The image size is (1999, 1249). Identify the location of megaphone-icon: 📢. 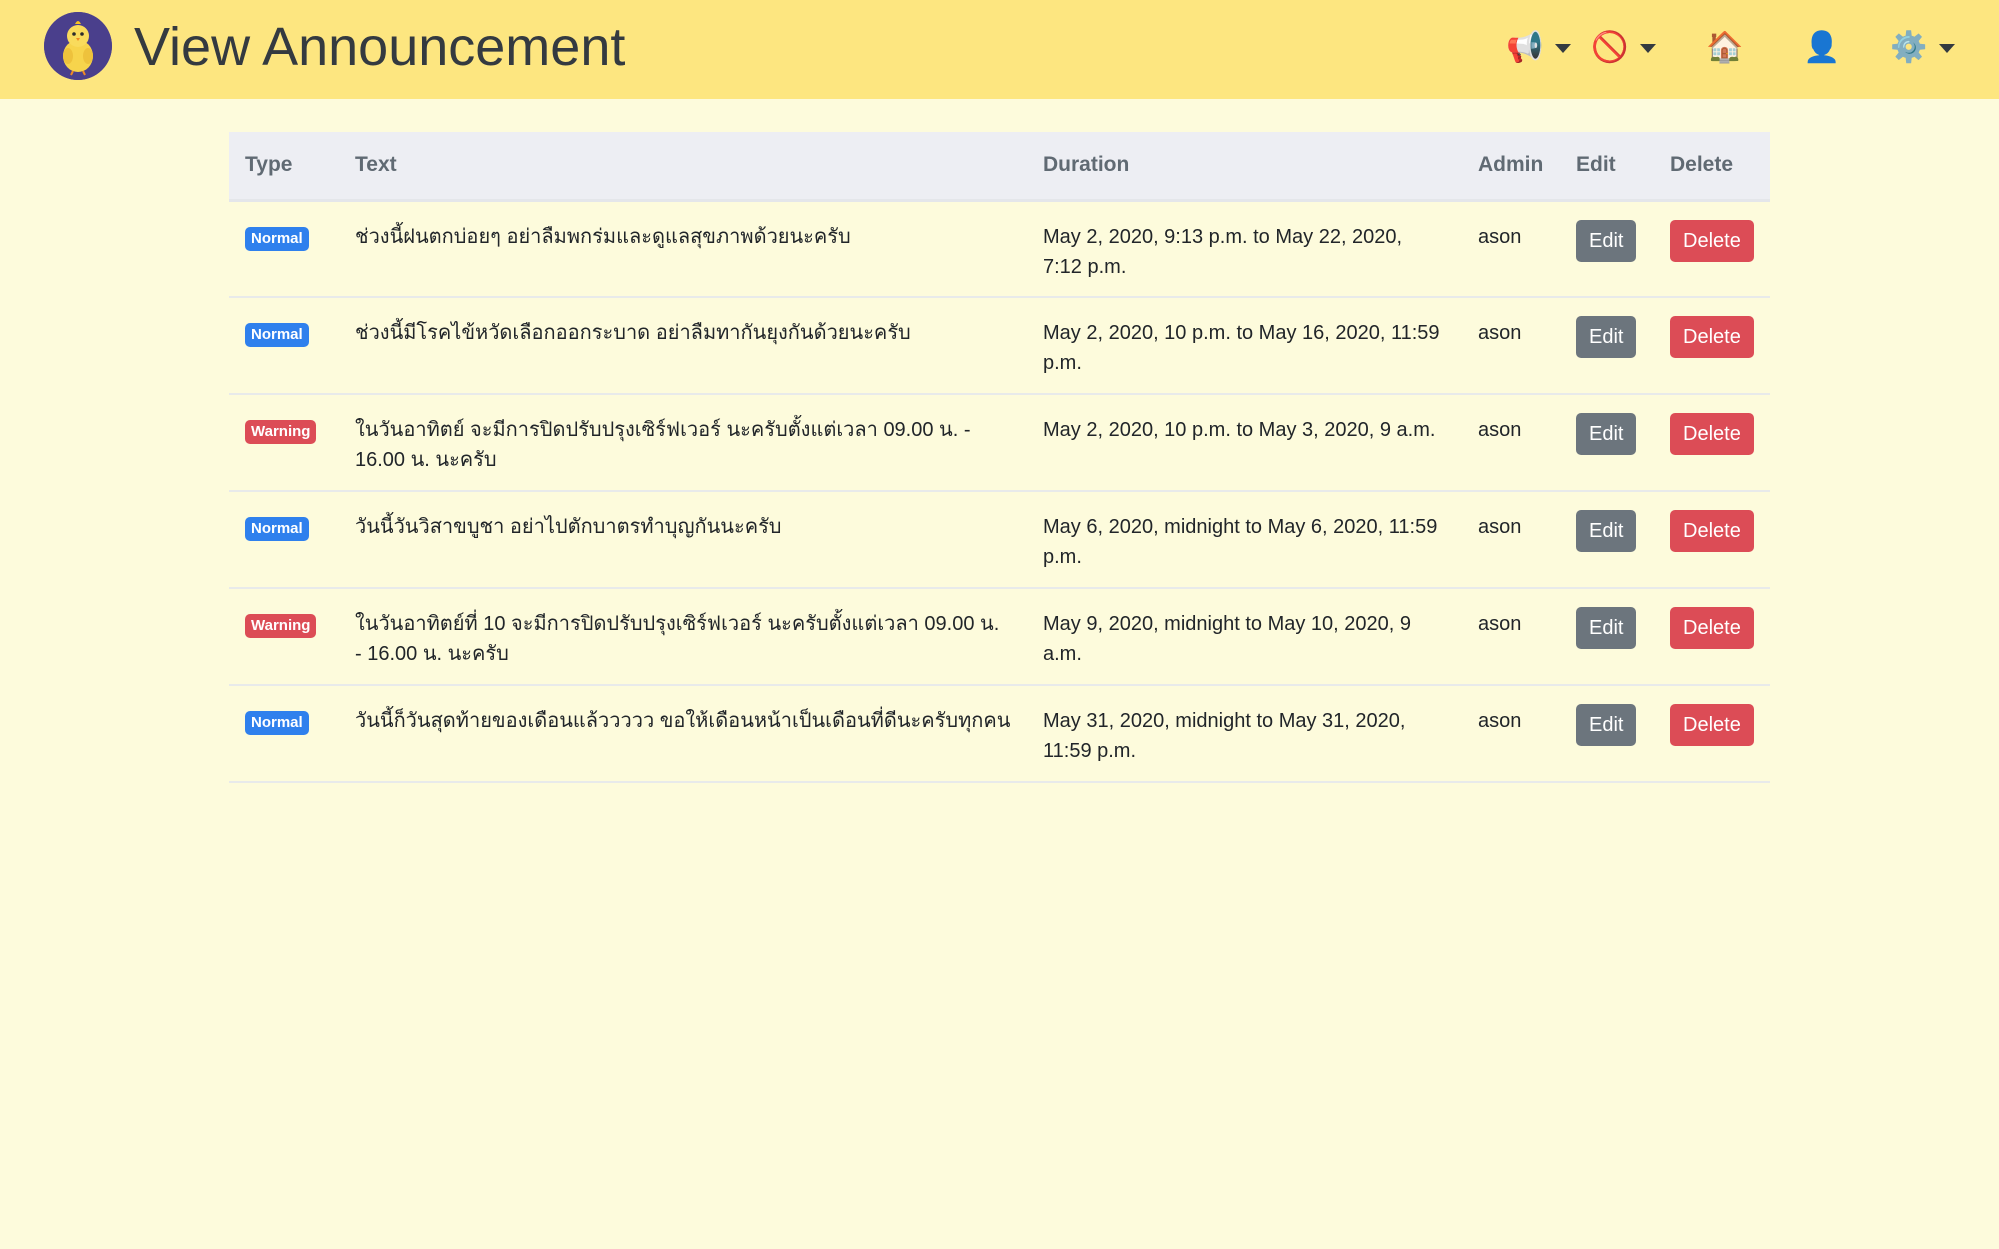
(1525, 47).